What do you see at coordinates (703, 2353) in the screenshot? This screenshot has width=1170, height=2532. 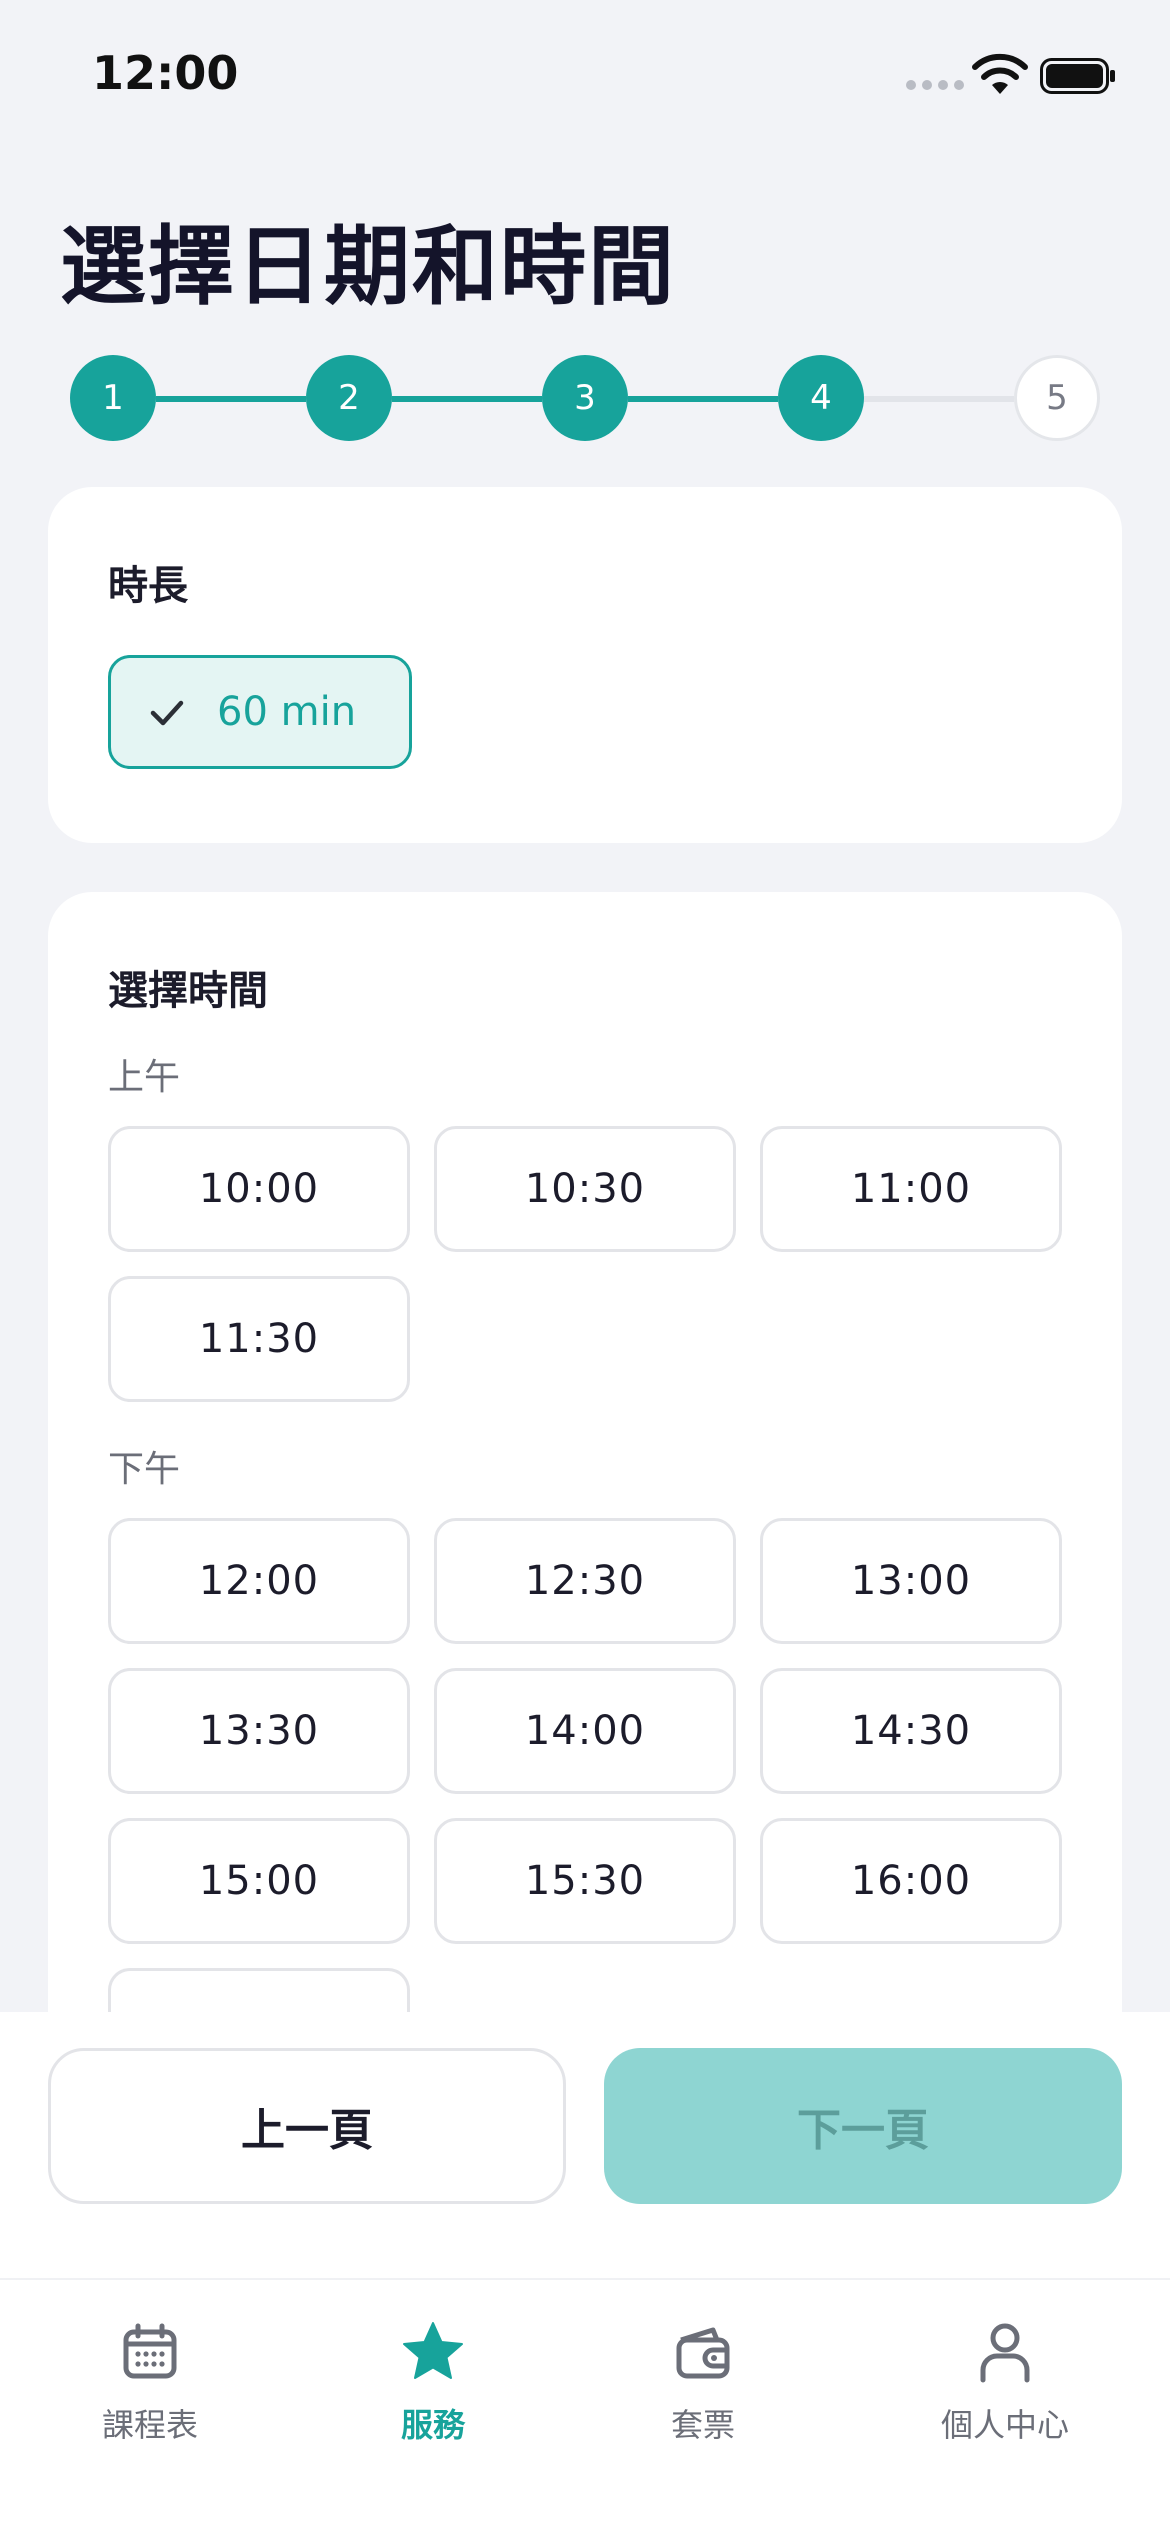 I see `wallet-icon` at bounding box center [703, 2353].